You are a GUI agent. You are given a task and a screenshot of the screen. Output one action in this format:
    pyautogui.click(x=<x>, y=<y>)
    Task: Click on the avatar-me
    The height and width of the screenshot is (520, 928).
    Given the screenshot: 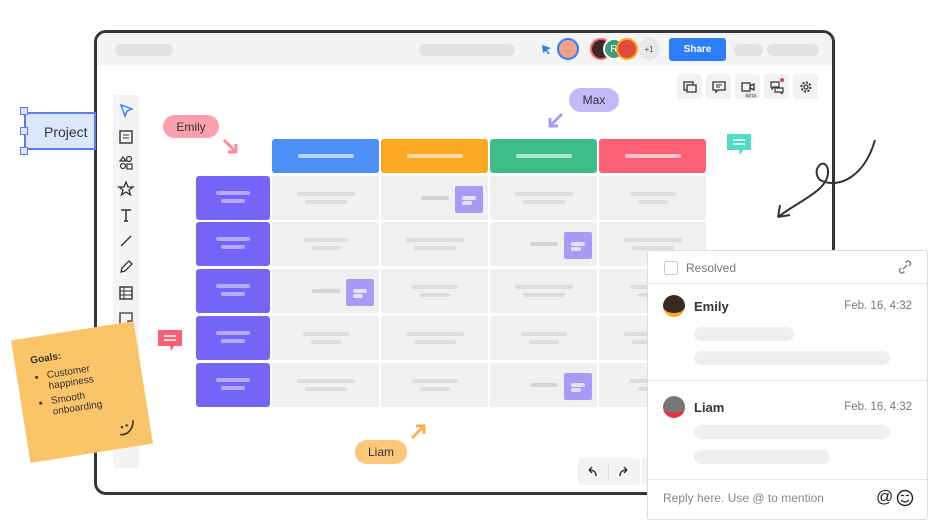 What is the action you would take?
    pyautogui.click(x=568, y=49)
    